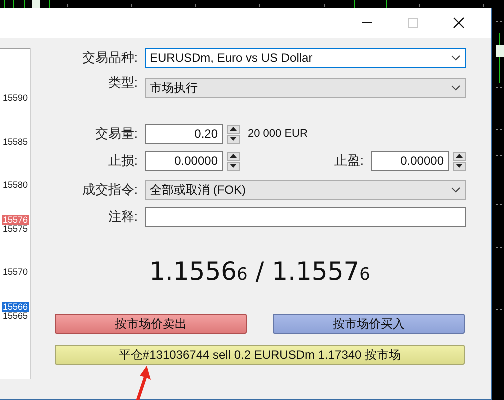 This screenshot has height=400, width=504. Describe the element at coordinates (260, 355) in the screenshot. I see `close-position-button: 平仓#131036744 sell 0.2 EURUSDm 1.17340 按市场` at that location.